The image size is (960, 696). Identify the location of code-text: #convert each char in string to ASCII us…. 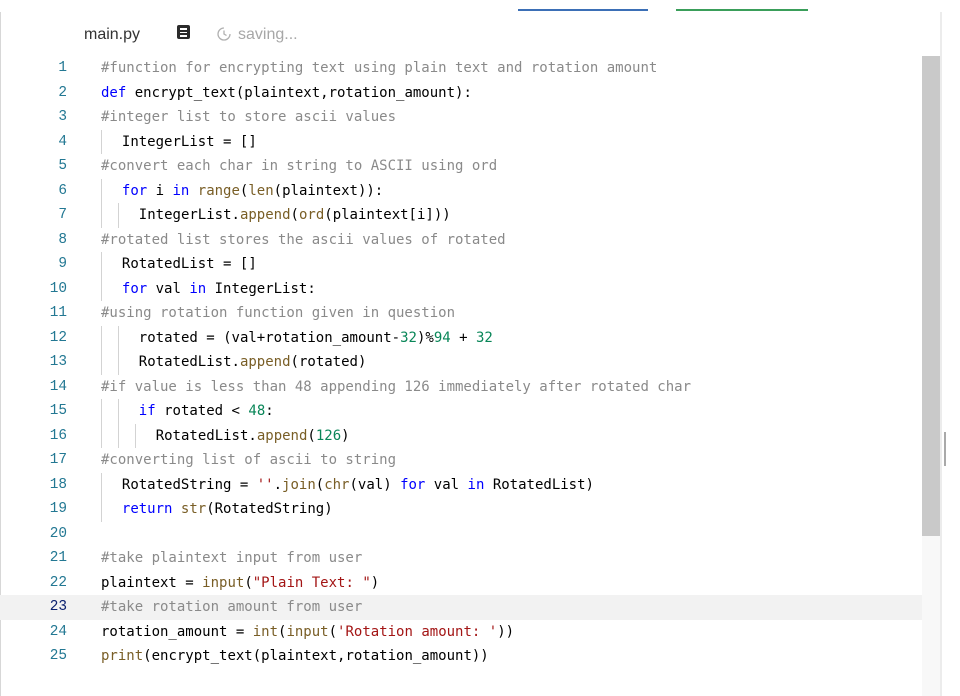
(299, 166).